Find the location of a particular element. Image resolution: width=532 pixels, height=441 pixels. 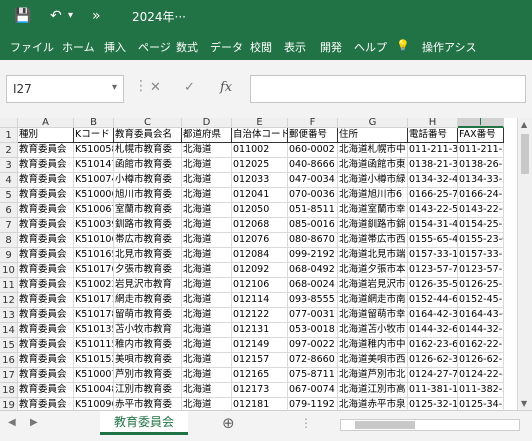

column-header-b: B is located at coordinates (94, 123).